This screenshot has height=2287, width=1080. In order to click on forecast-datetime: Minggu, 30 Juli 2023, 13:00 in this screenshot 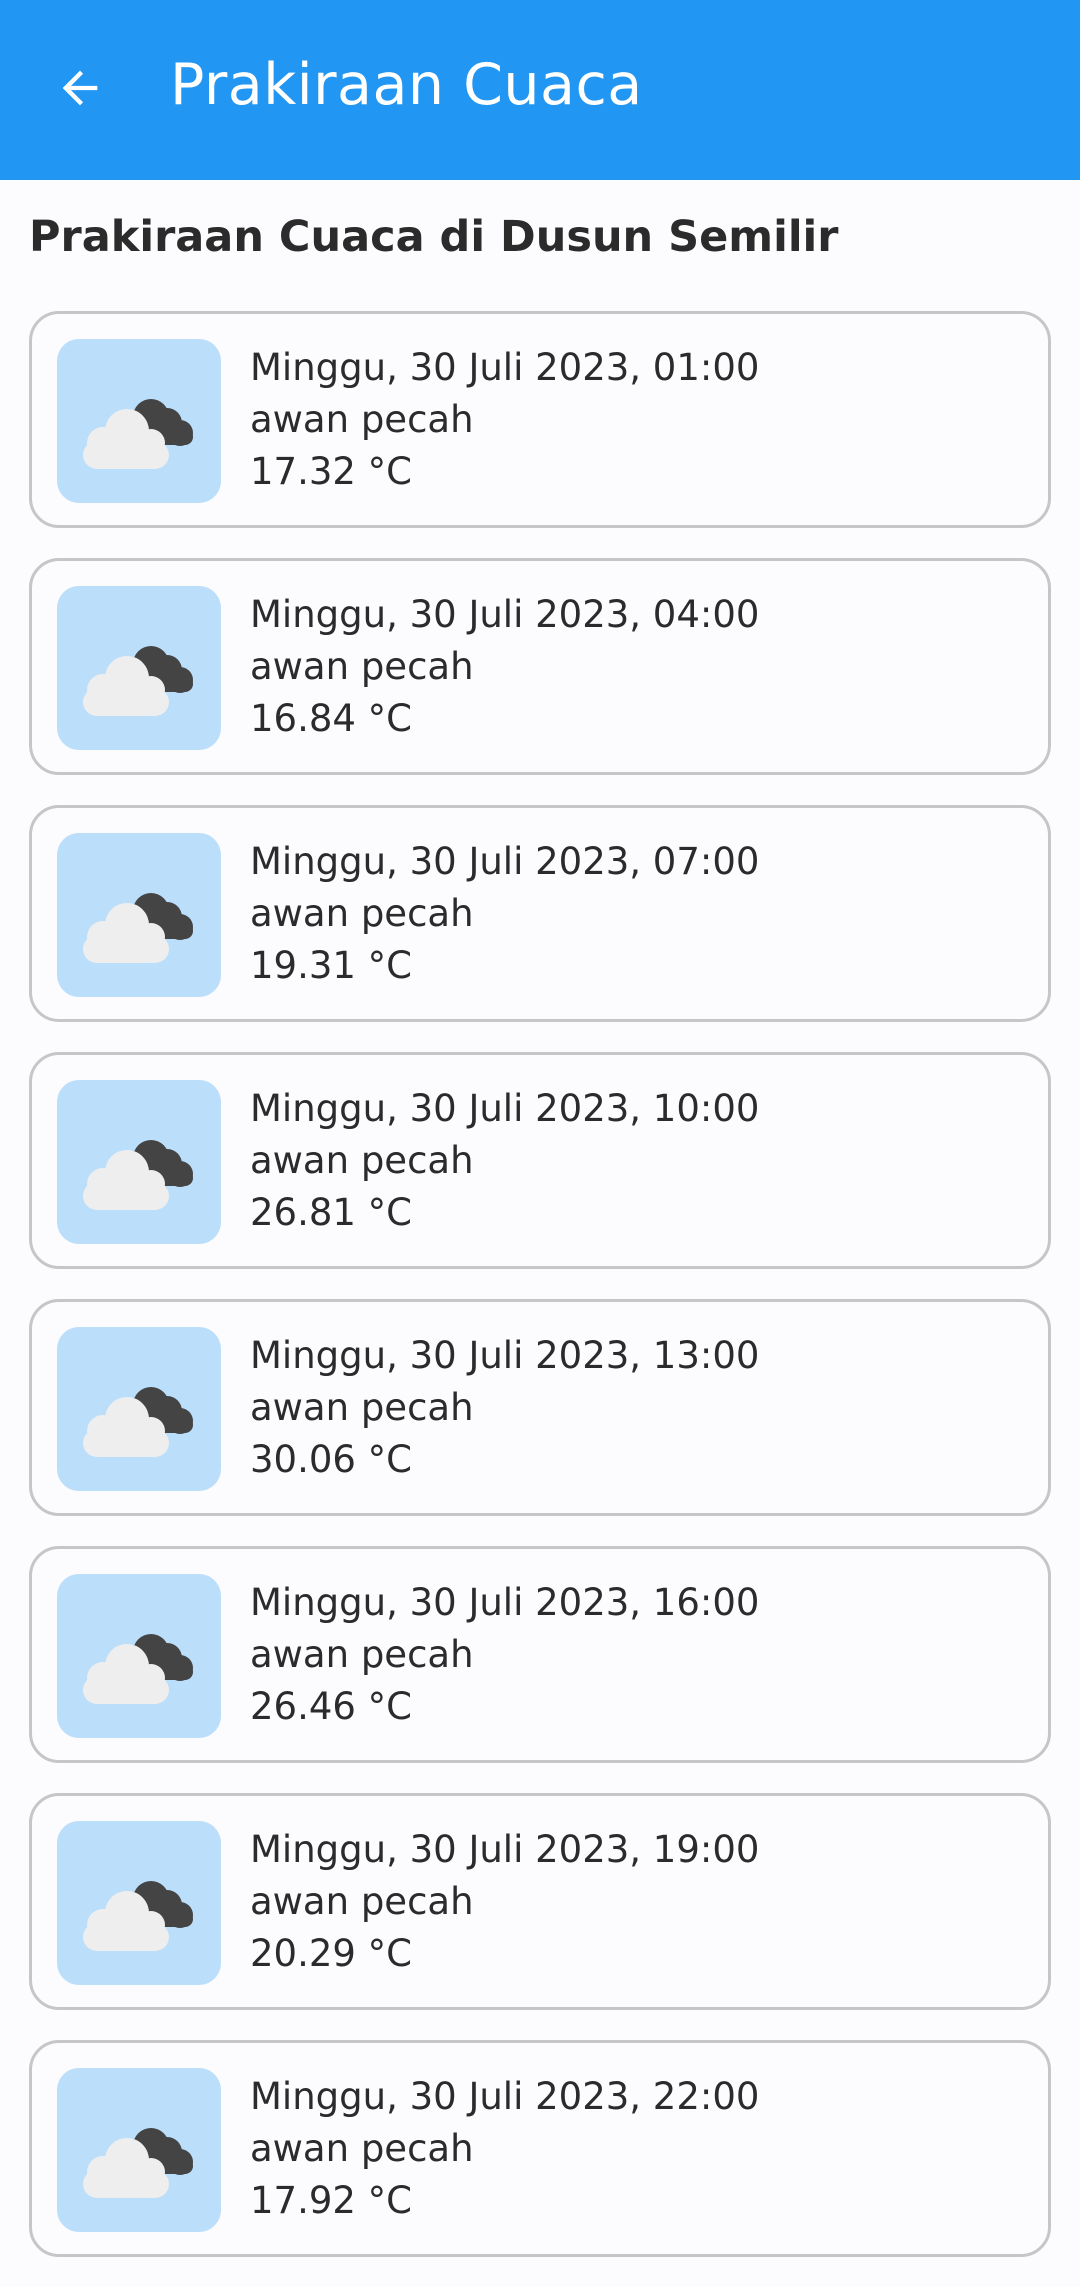, I will do `click(505, 1355)`.